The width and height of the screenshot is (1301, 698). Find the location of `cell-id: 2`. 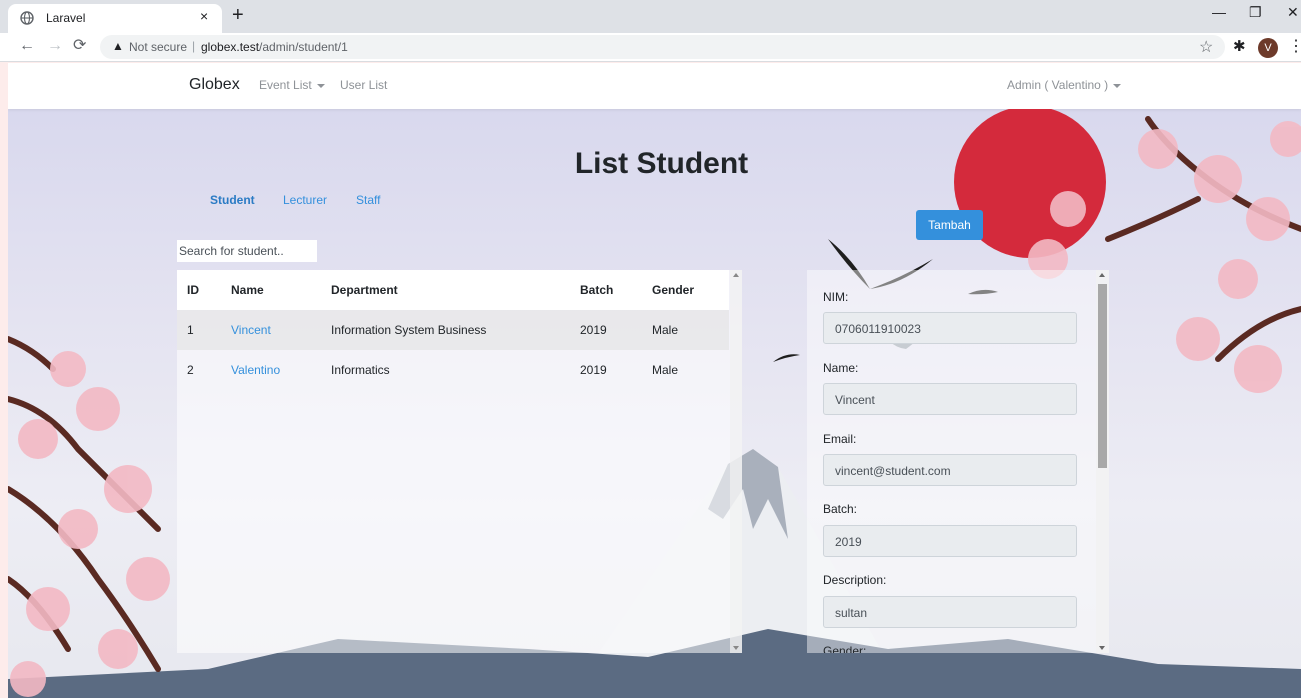

cell-id: 2 is located at coordinates (190, 370).